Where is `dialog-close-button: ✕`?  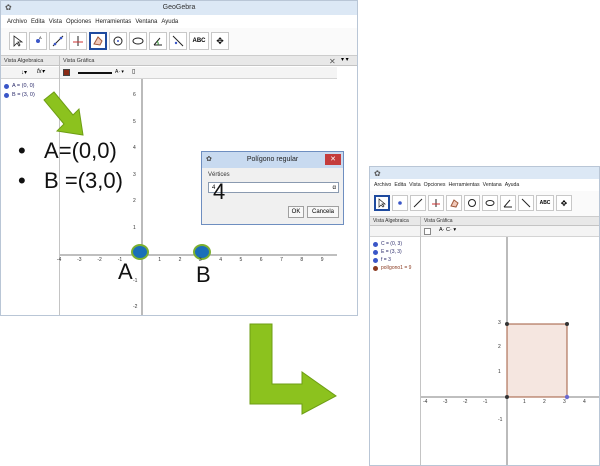
dialog-close-button: ✕ is located at coordinates (333, 159).